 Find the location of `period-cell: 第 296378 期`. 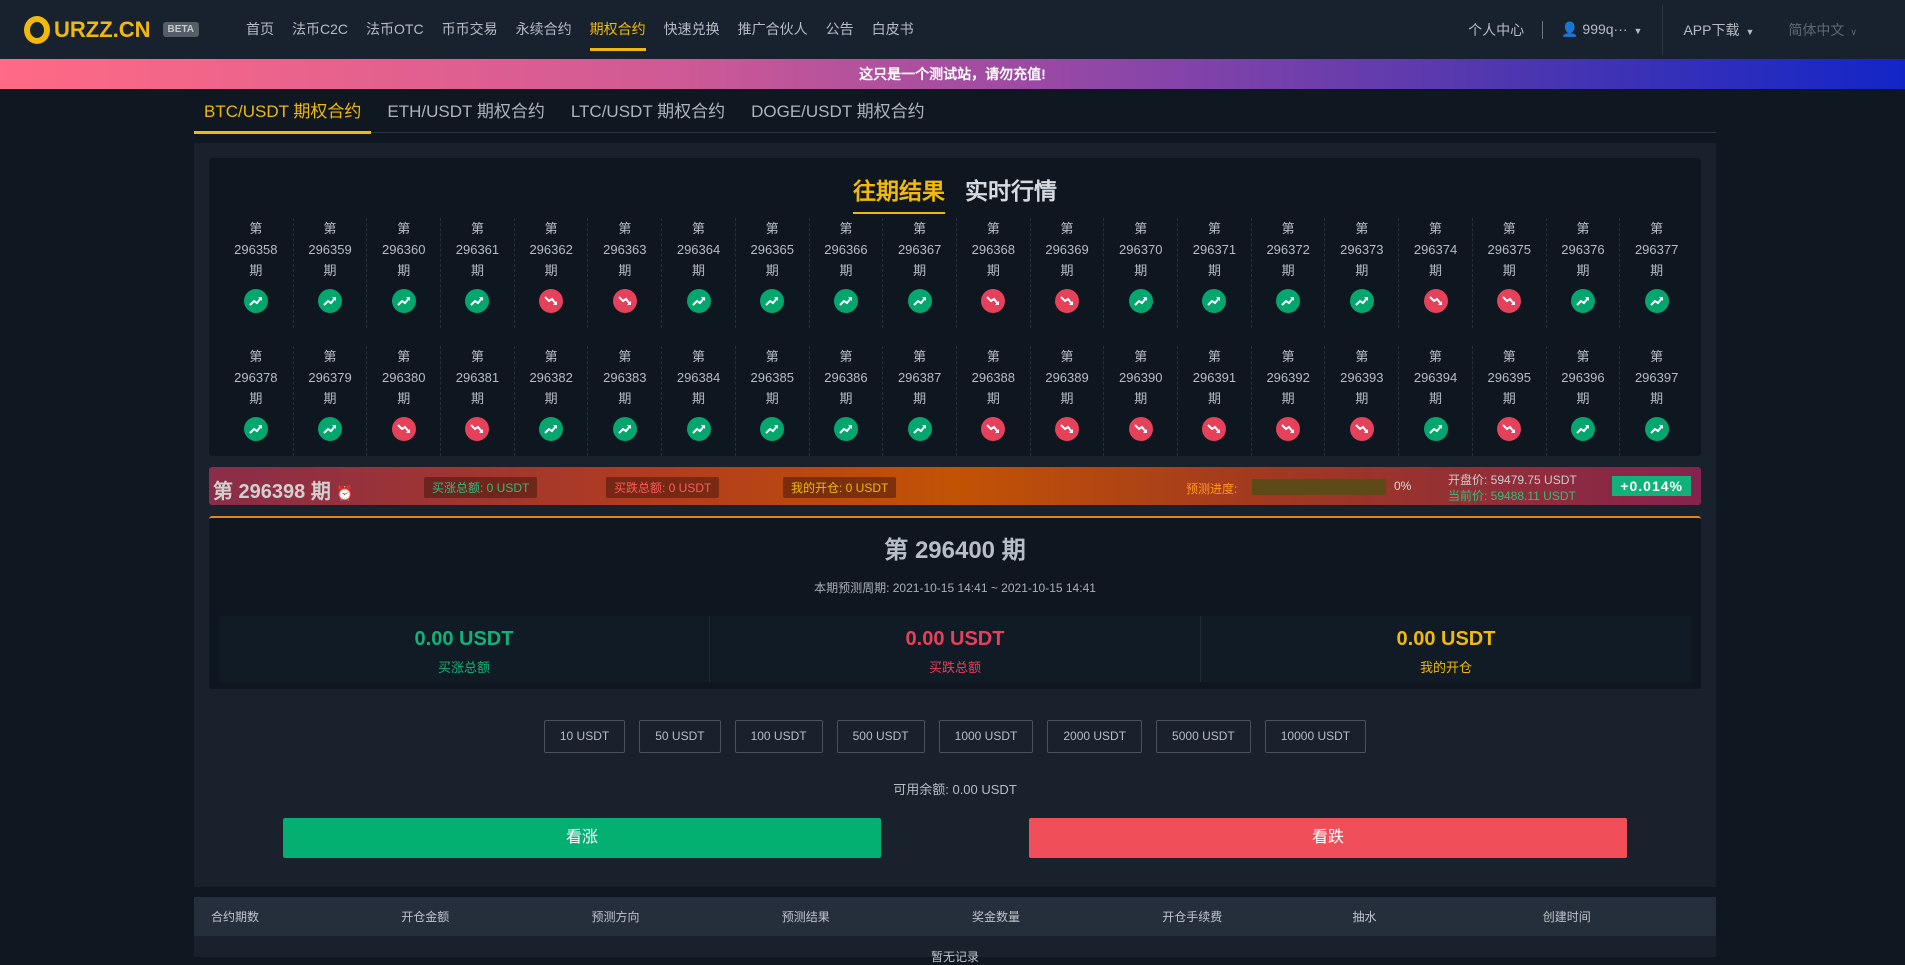

period-cell: 第 296378 期 is located at coordinates (256, 401).